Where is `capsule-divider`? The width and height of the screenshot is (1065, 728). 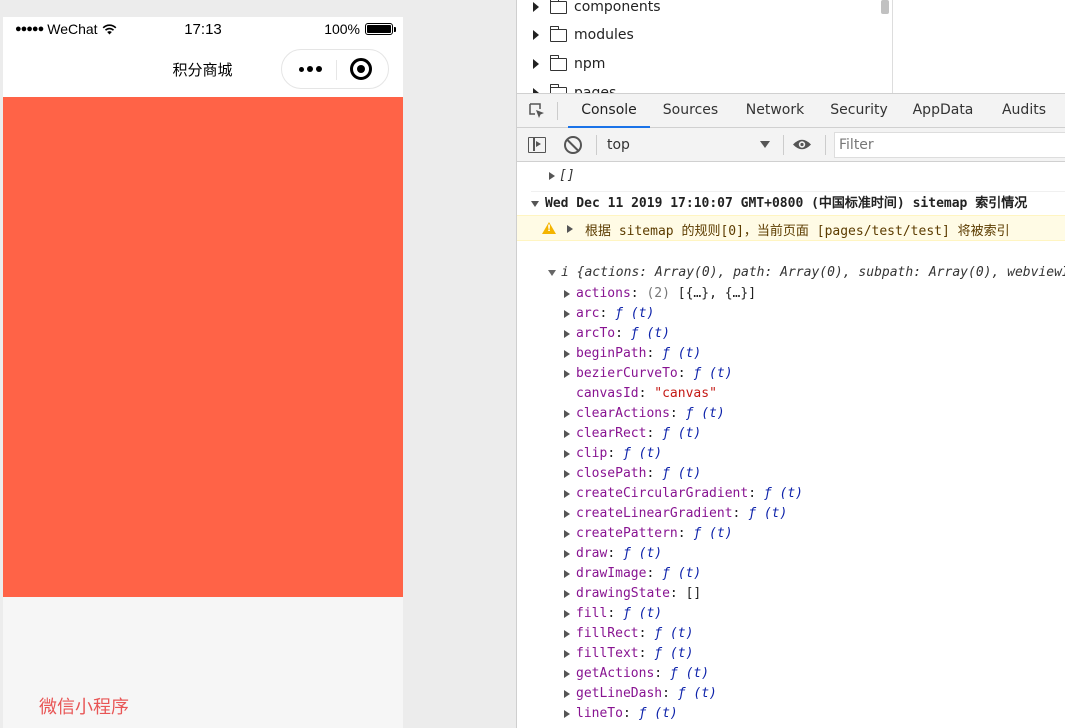 capsule-divider is located at coordinates (336, 70).